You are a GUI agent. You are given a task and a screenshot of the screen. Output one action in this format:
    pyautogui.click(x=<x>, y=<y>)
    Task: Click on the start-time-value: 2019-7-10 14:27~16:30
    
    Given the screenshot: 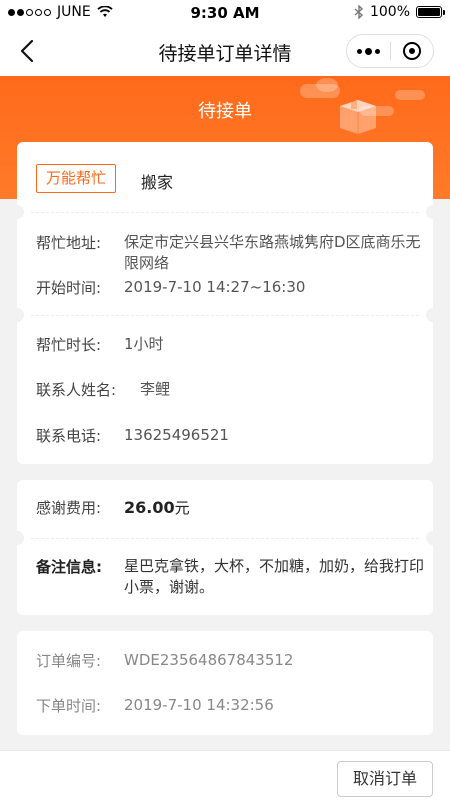 What is the action you would take?
    pyautogui.click(x=215, y=287)
    